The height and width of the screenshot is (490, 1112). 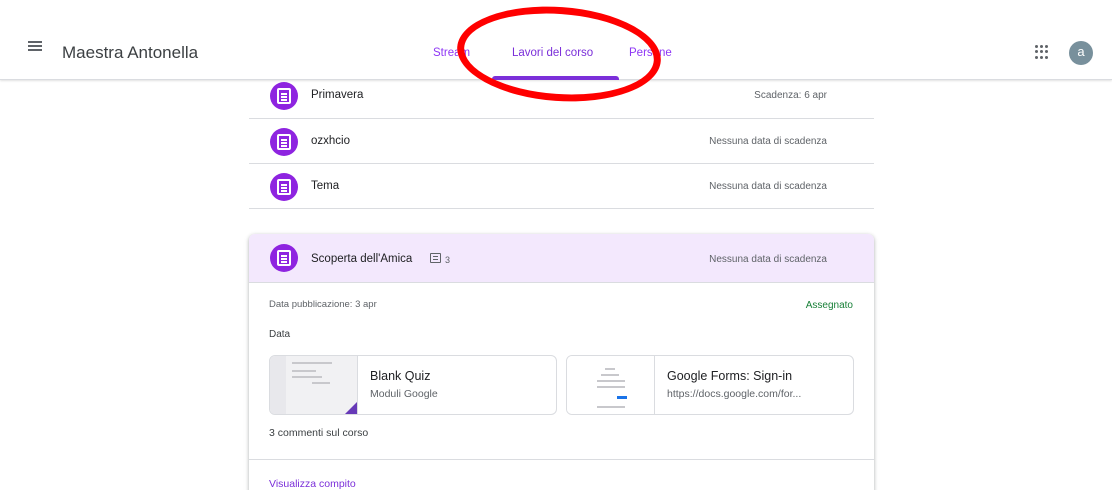 I want to click on course-title: Maestra Antonella, so click(x=130, y=53).